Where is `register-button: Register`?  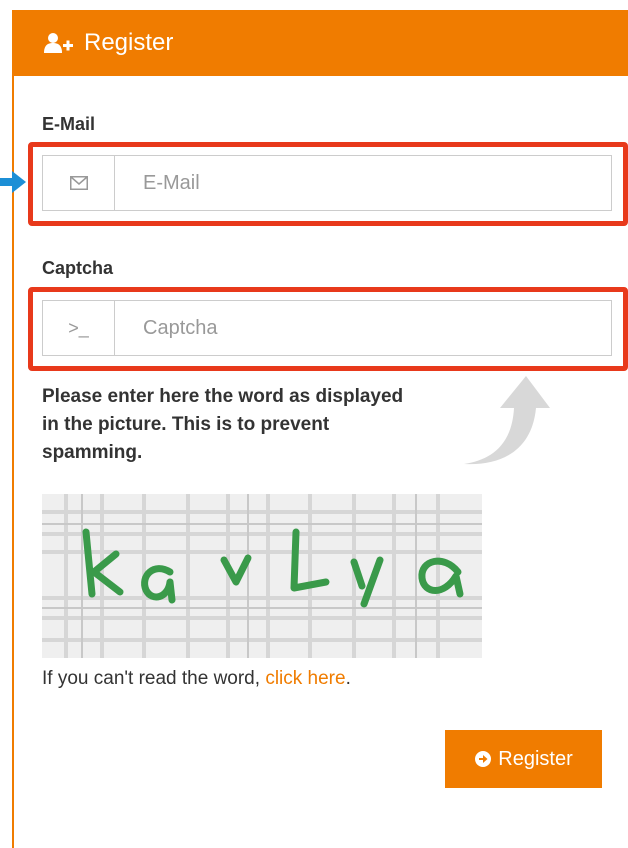
register-button: Register is located at coordinates (523, 759).